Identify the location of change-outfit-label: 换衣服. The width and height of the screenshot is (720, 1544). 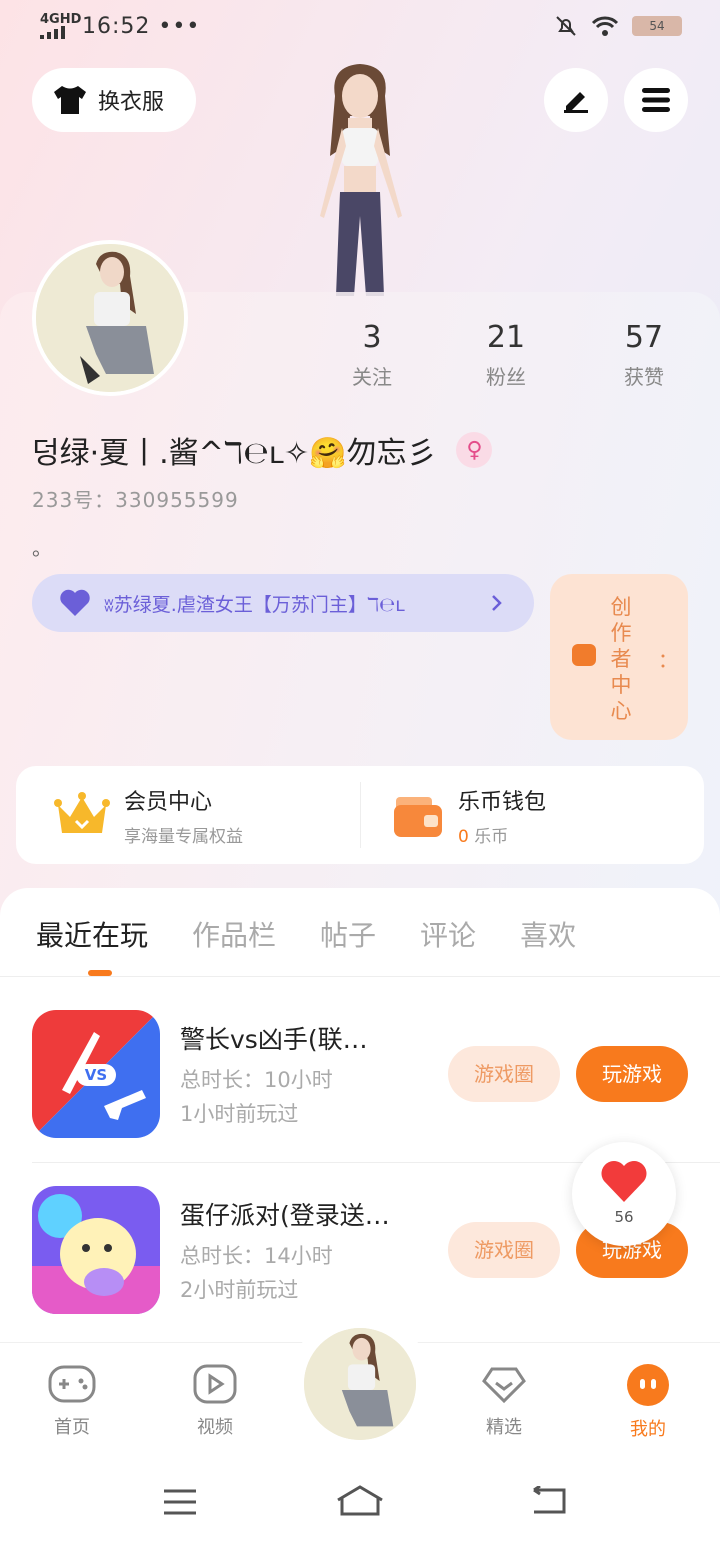
(131, 102).